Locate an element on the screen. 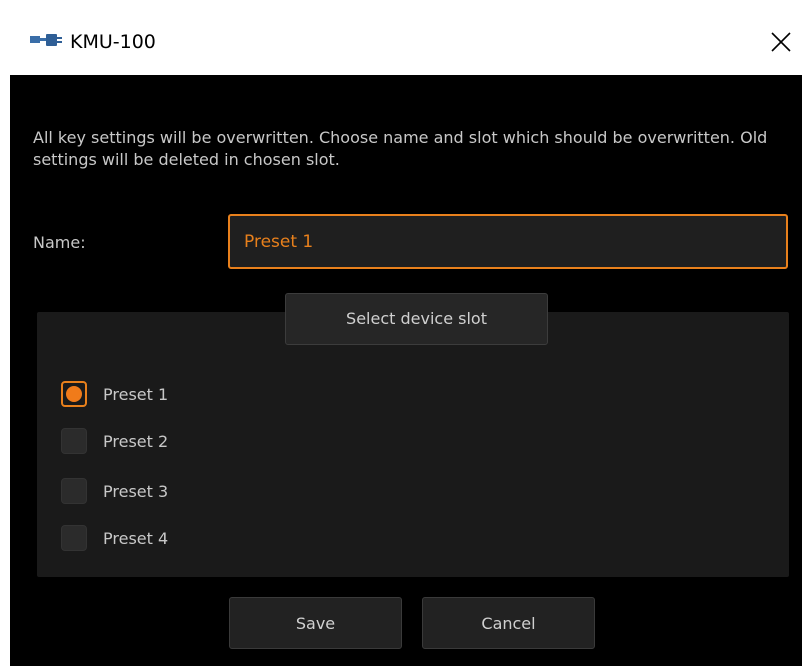  slot-option-preset-1: Preset 1 is located at coordinates (114, 394).